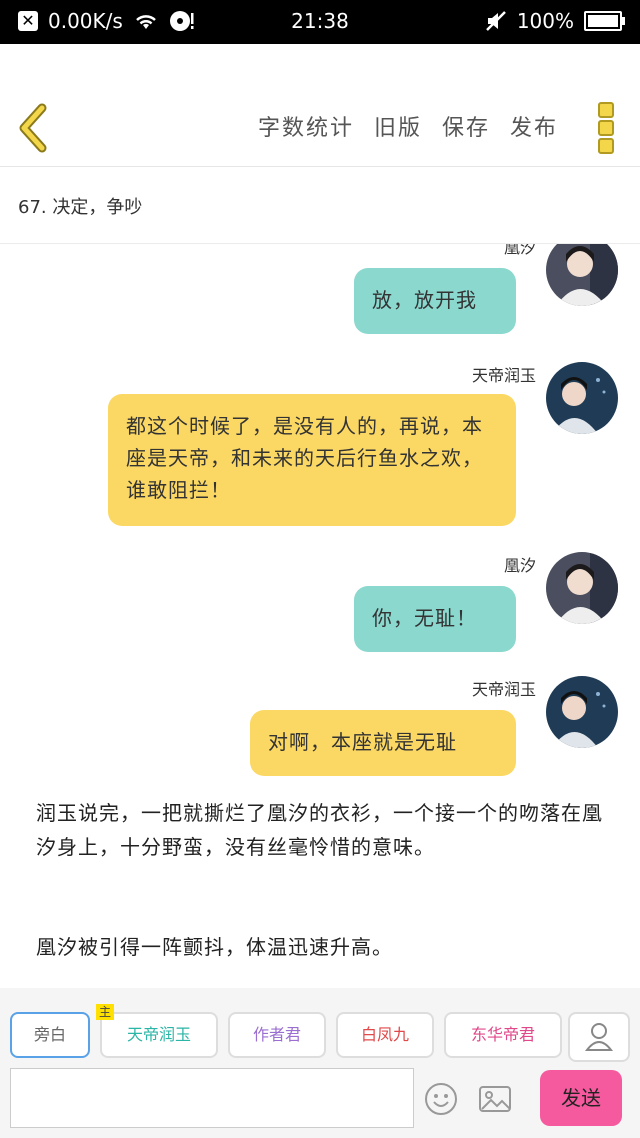 The height and width of the screenshot is (1138, 640). Describe the element at coordinates (312, 460) in the screenshot. I see `chat-bubble: 都这个时候了，是没有人的，再说，本座是天帝，和未来的天后行鱼水之欢，谁敢阻拦！` at that location.